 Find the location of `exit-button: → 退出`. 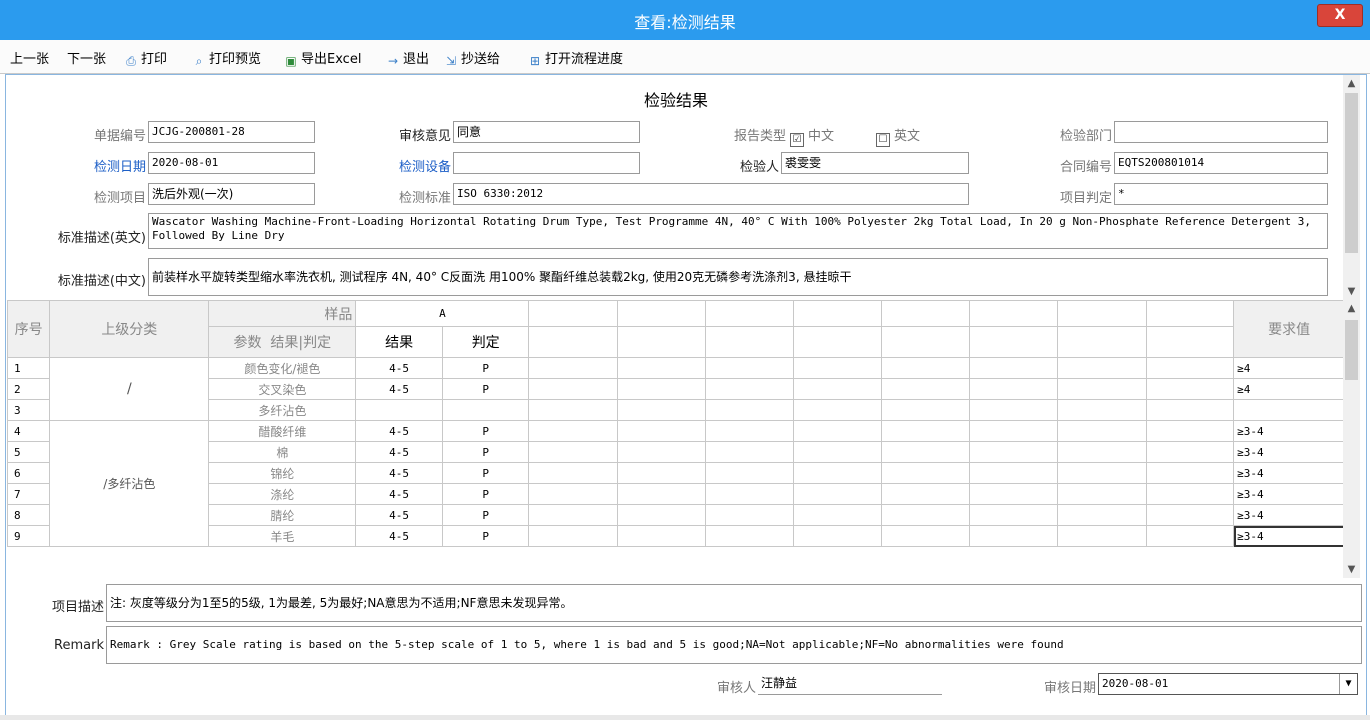

exit-button: → 退出 is located at coordinates (407, 58).